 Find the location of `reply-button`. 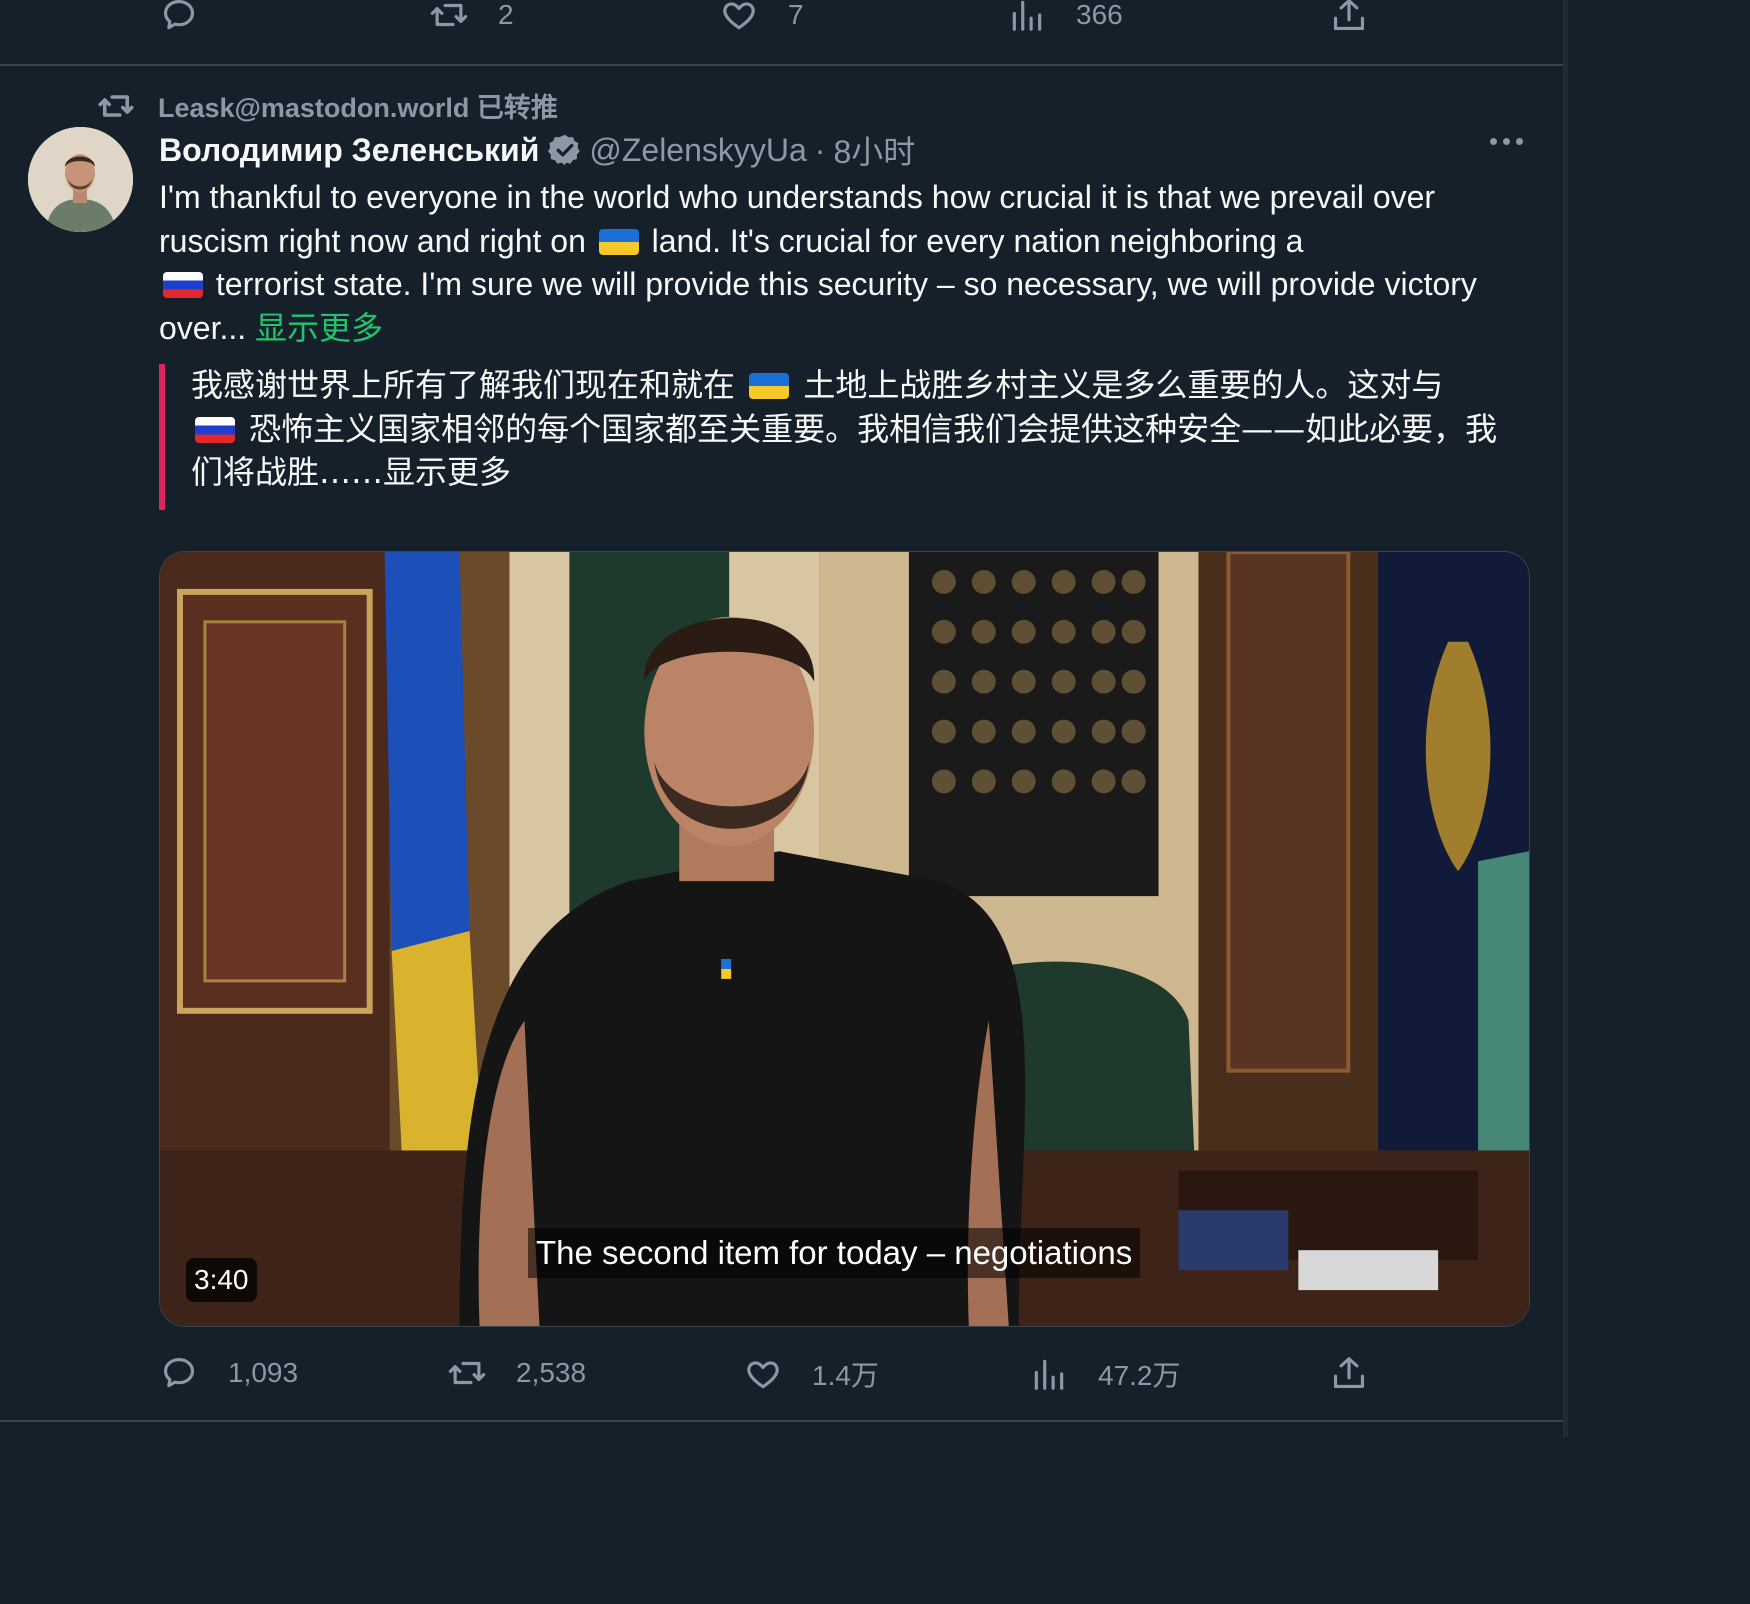

reply-button is located at coordinates (194, 17).